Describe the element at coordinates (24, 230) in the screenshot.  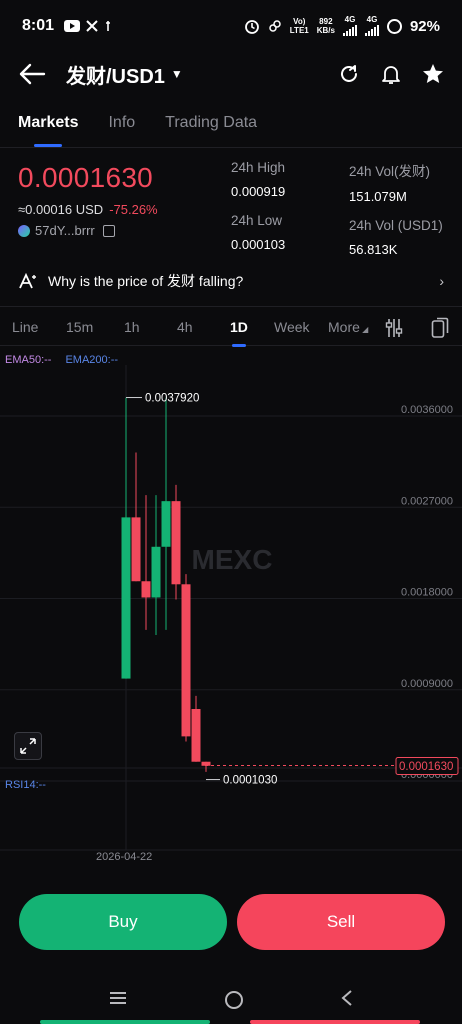
I see `solana-chain-icon` at that location.